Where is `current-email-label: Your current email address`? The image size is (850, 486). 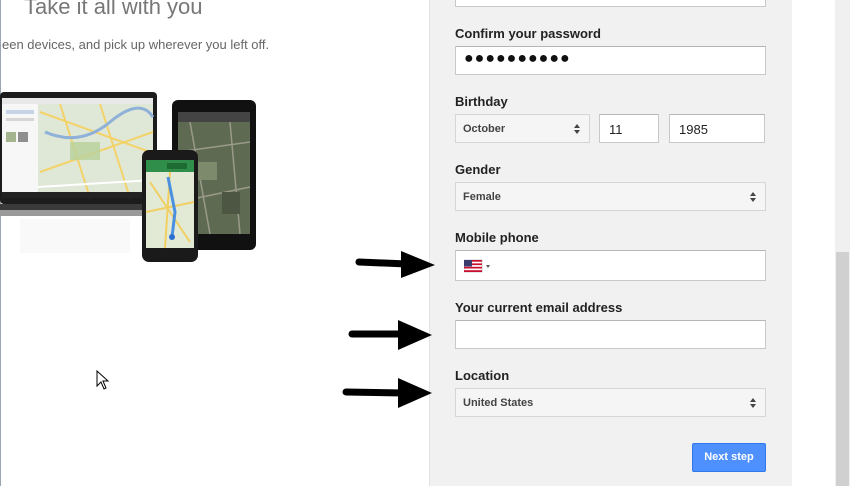
current-email-label: Your current email address is located at coordinates (539, 307).